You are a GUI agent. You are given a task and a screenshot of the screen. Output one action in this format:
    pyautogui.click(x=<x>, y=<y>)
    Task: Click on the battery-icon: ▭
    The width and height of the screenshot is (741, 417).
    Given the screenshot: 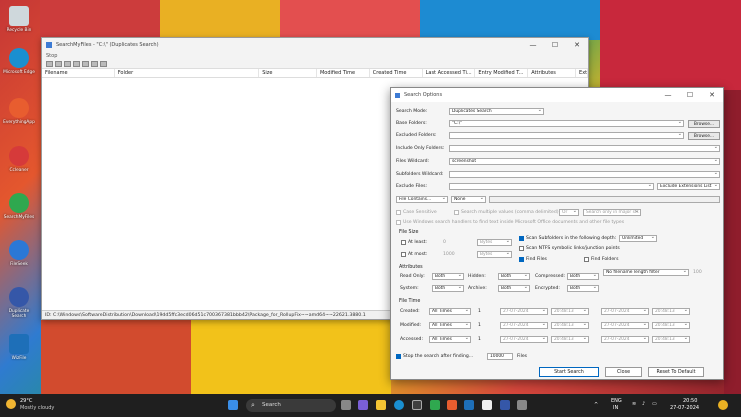 What is the action you would take?
    pyautogui.click(x=654, y=404)
    